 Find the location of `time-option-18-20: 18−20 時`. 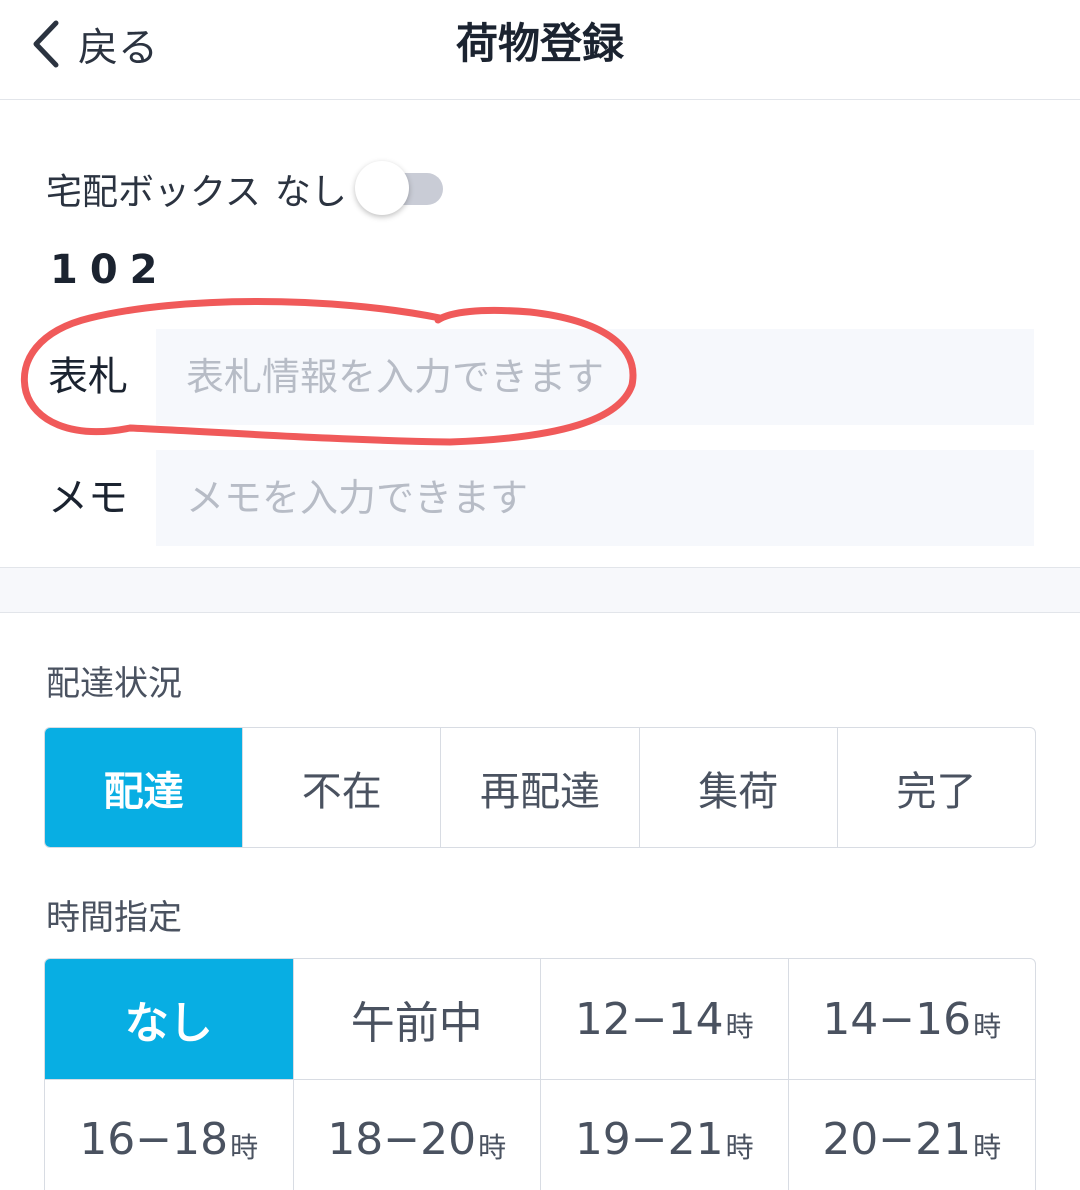

time-option-18-20: 18−20 時 is located at coordinates (416, 1134).